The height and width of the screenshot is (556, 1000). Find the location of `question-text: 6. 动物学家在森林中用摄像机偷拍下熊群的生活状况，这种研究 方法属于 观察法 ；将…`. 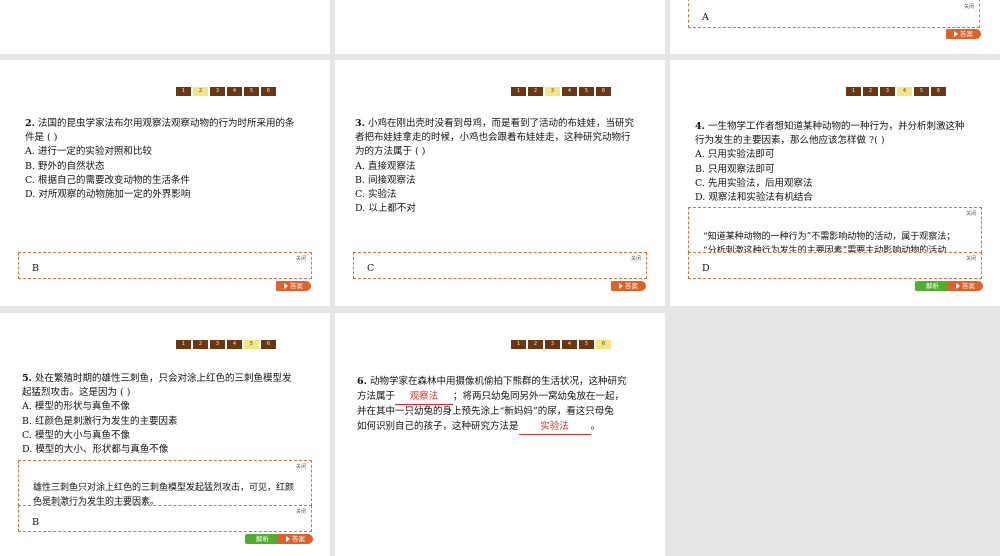

question-text: 6. 动物学家在森林中用摄像机偷拍下熊群的生活状况，这种研究 方法属于 观察法 ；将… is located at coordinates (508, 405).